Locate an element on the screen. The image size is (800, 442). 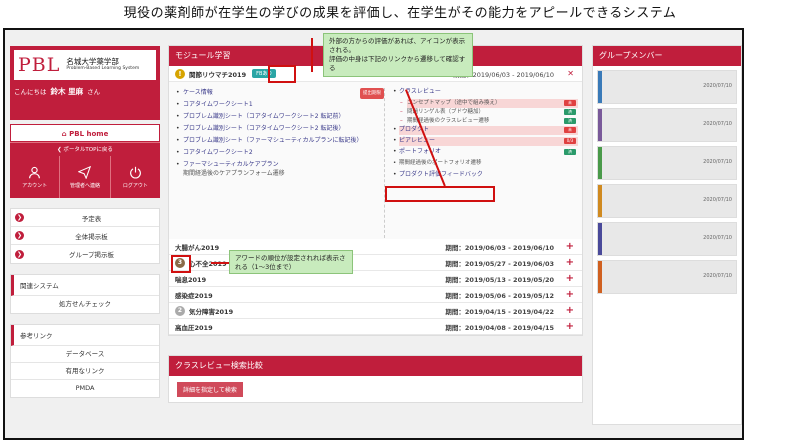
module-row: 高血圧2019 期間：2019/04/08 - 2019/04/15 + is located at coordinates (375, 327).